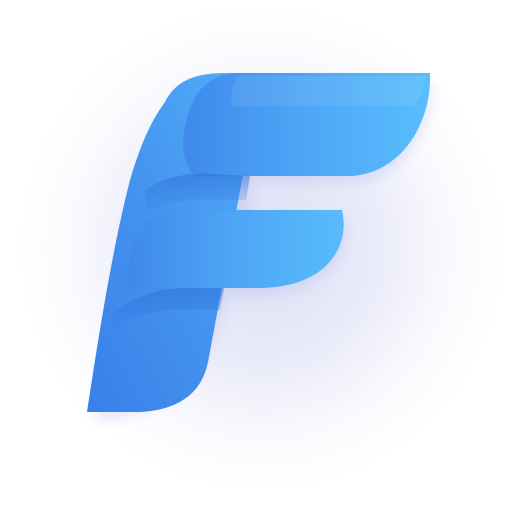  What do you see at coordinates (235, 249) in the screenshot?
I see `f-middle-arm` at bounding box center [235, 249].